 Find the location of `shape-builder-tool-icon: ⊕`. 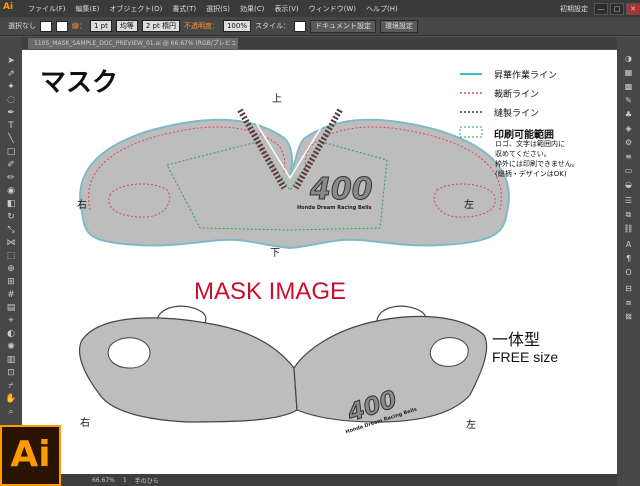

shape-builder-tool-icon: ⊕ is located at coordinates (11, 269).